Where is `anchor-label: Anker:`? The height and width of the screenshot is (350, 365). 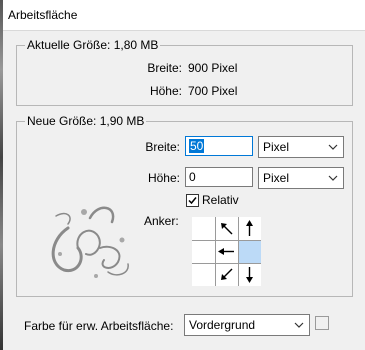 anchor-label: Anker: is located at coordinates (161, 221).